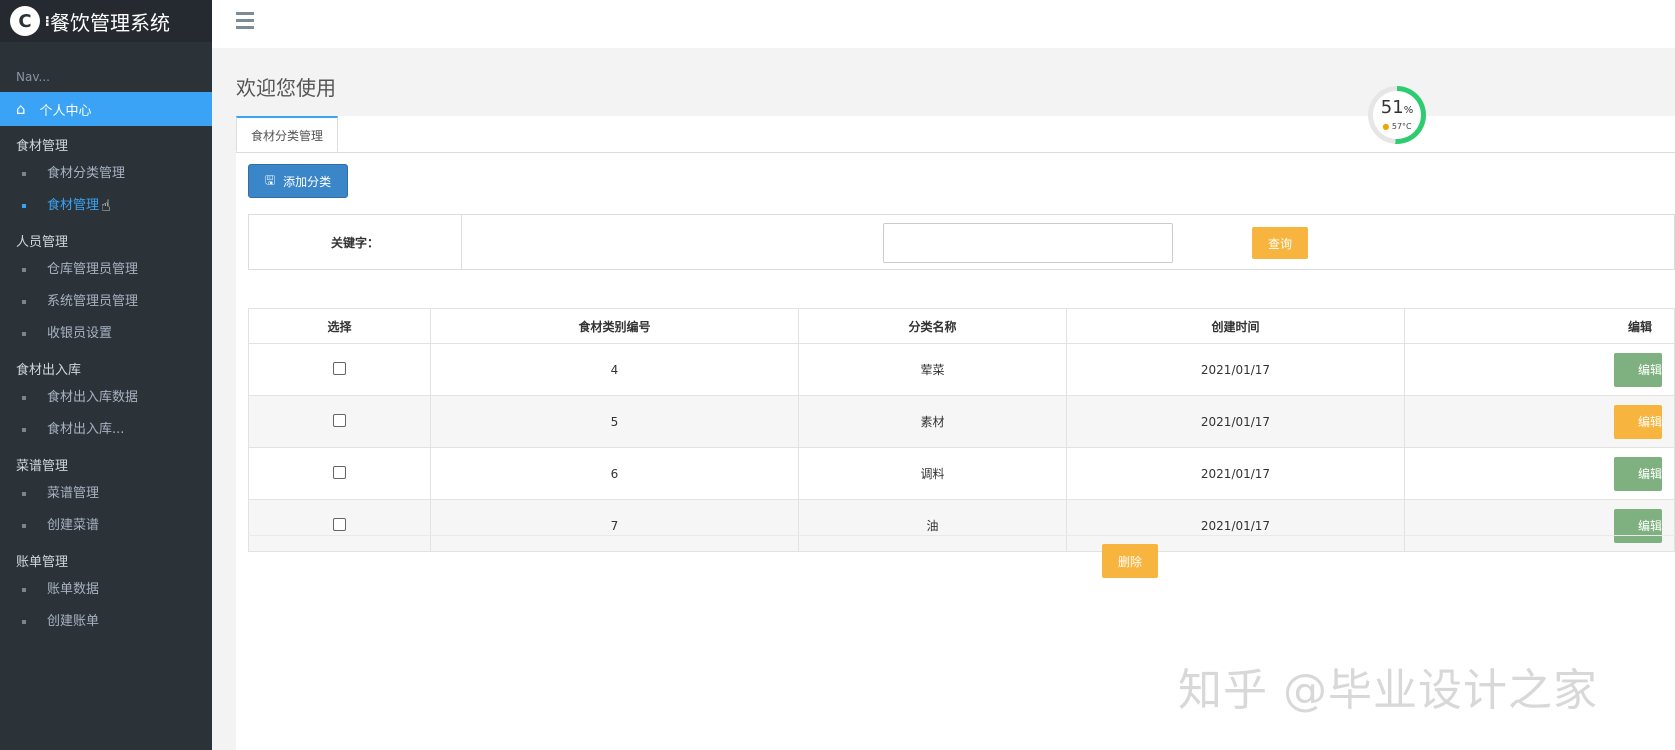  I want to click on col-edit: 编辑, so click(1539, 326).